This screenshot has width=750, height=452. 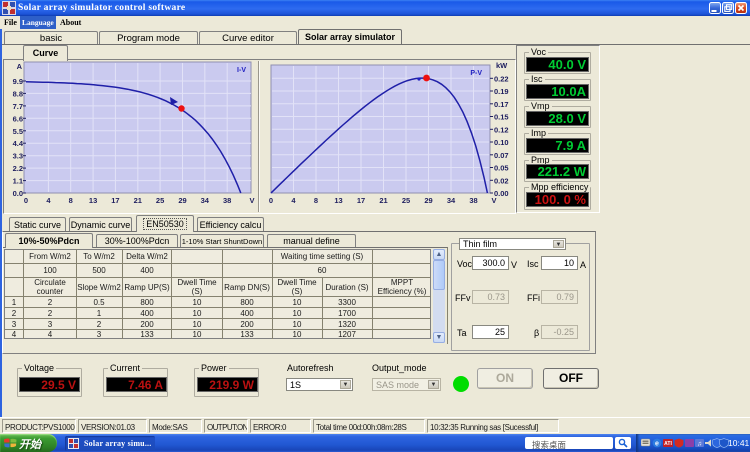 What do you see at coordinates (18, 143) in the screenshot?
I see `svg-text: 4.4` at bounding box center [18, 143].